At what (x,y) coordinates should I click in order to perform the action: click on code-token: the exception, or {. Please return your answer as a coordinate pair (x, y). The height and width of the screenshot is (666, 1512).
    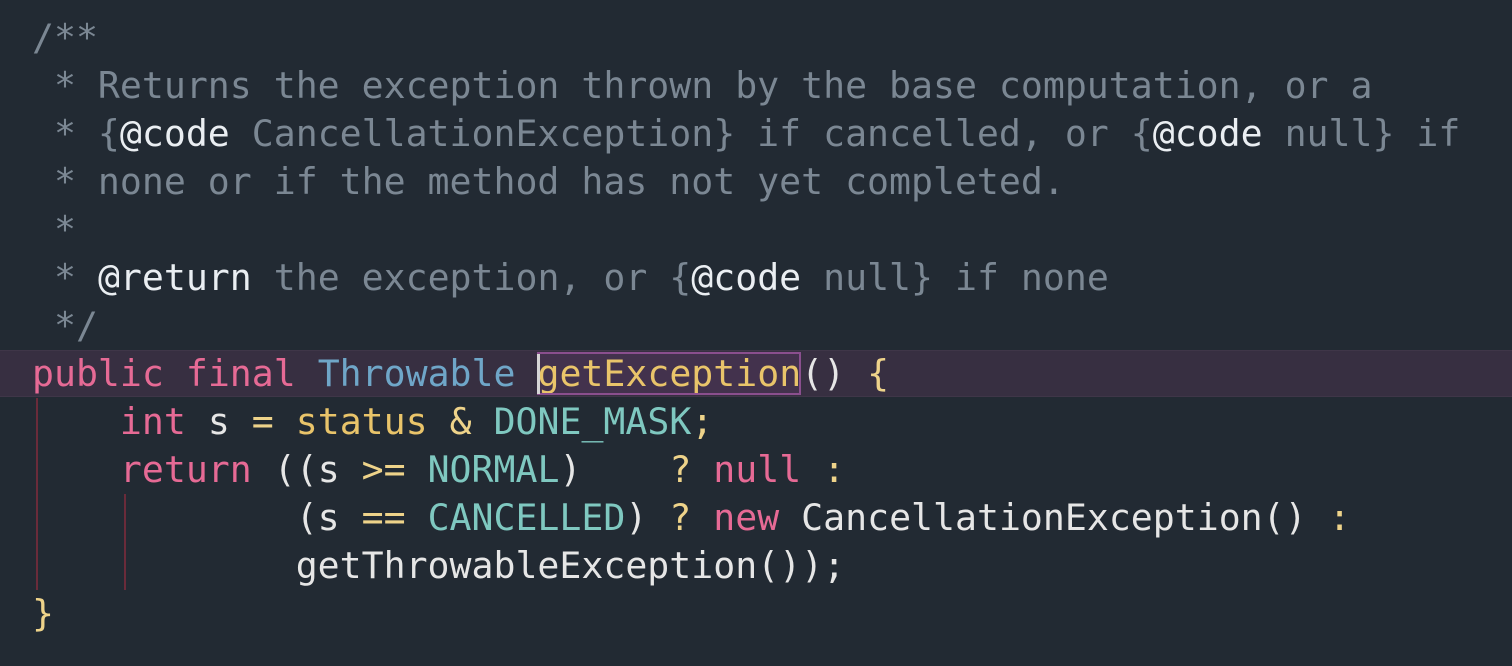
    Looking at the image, I should click on (471, 277).